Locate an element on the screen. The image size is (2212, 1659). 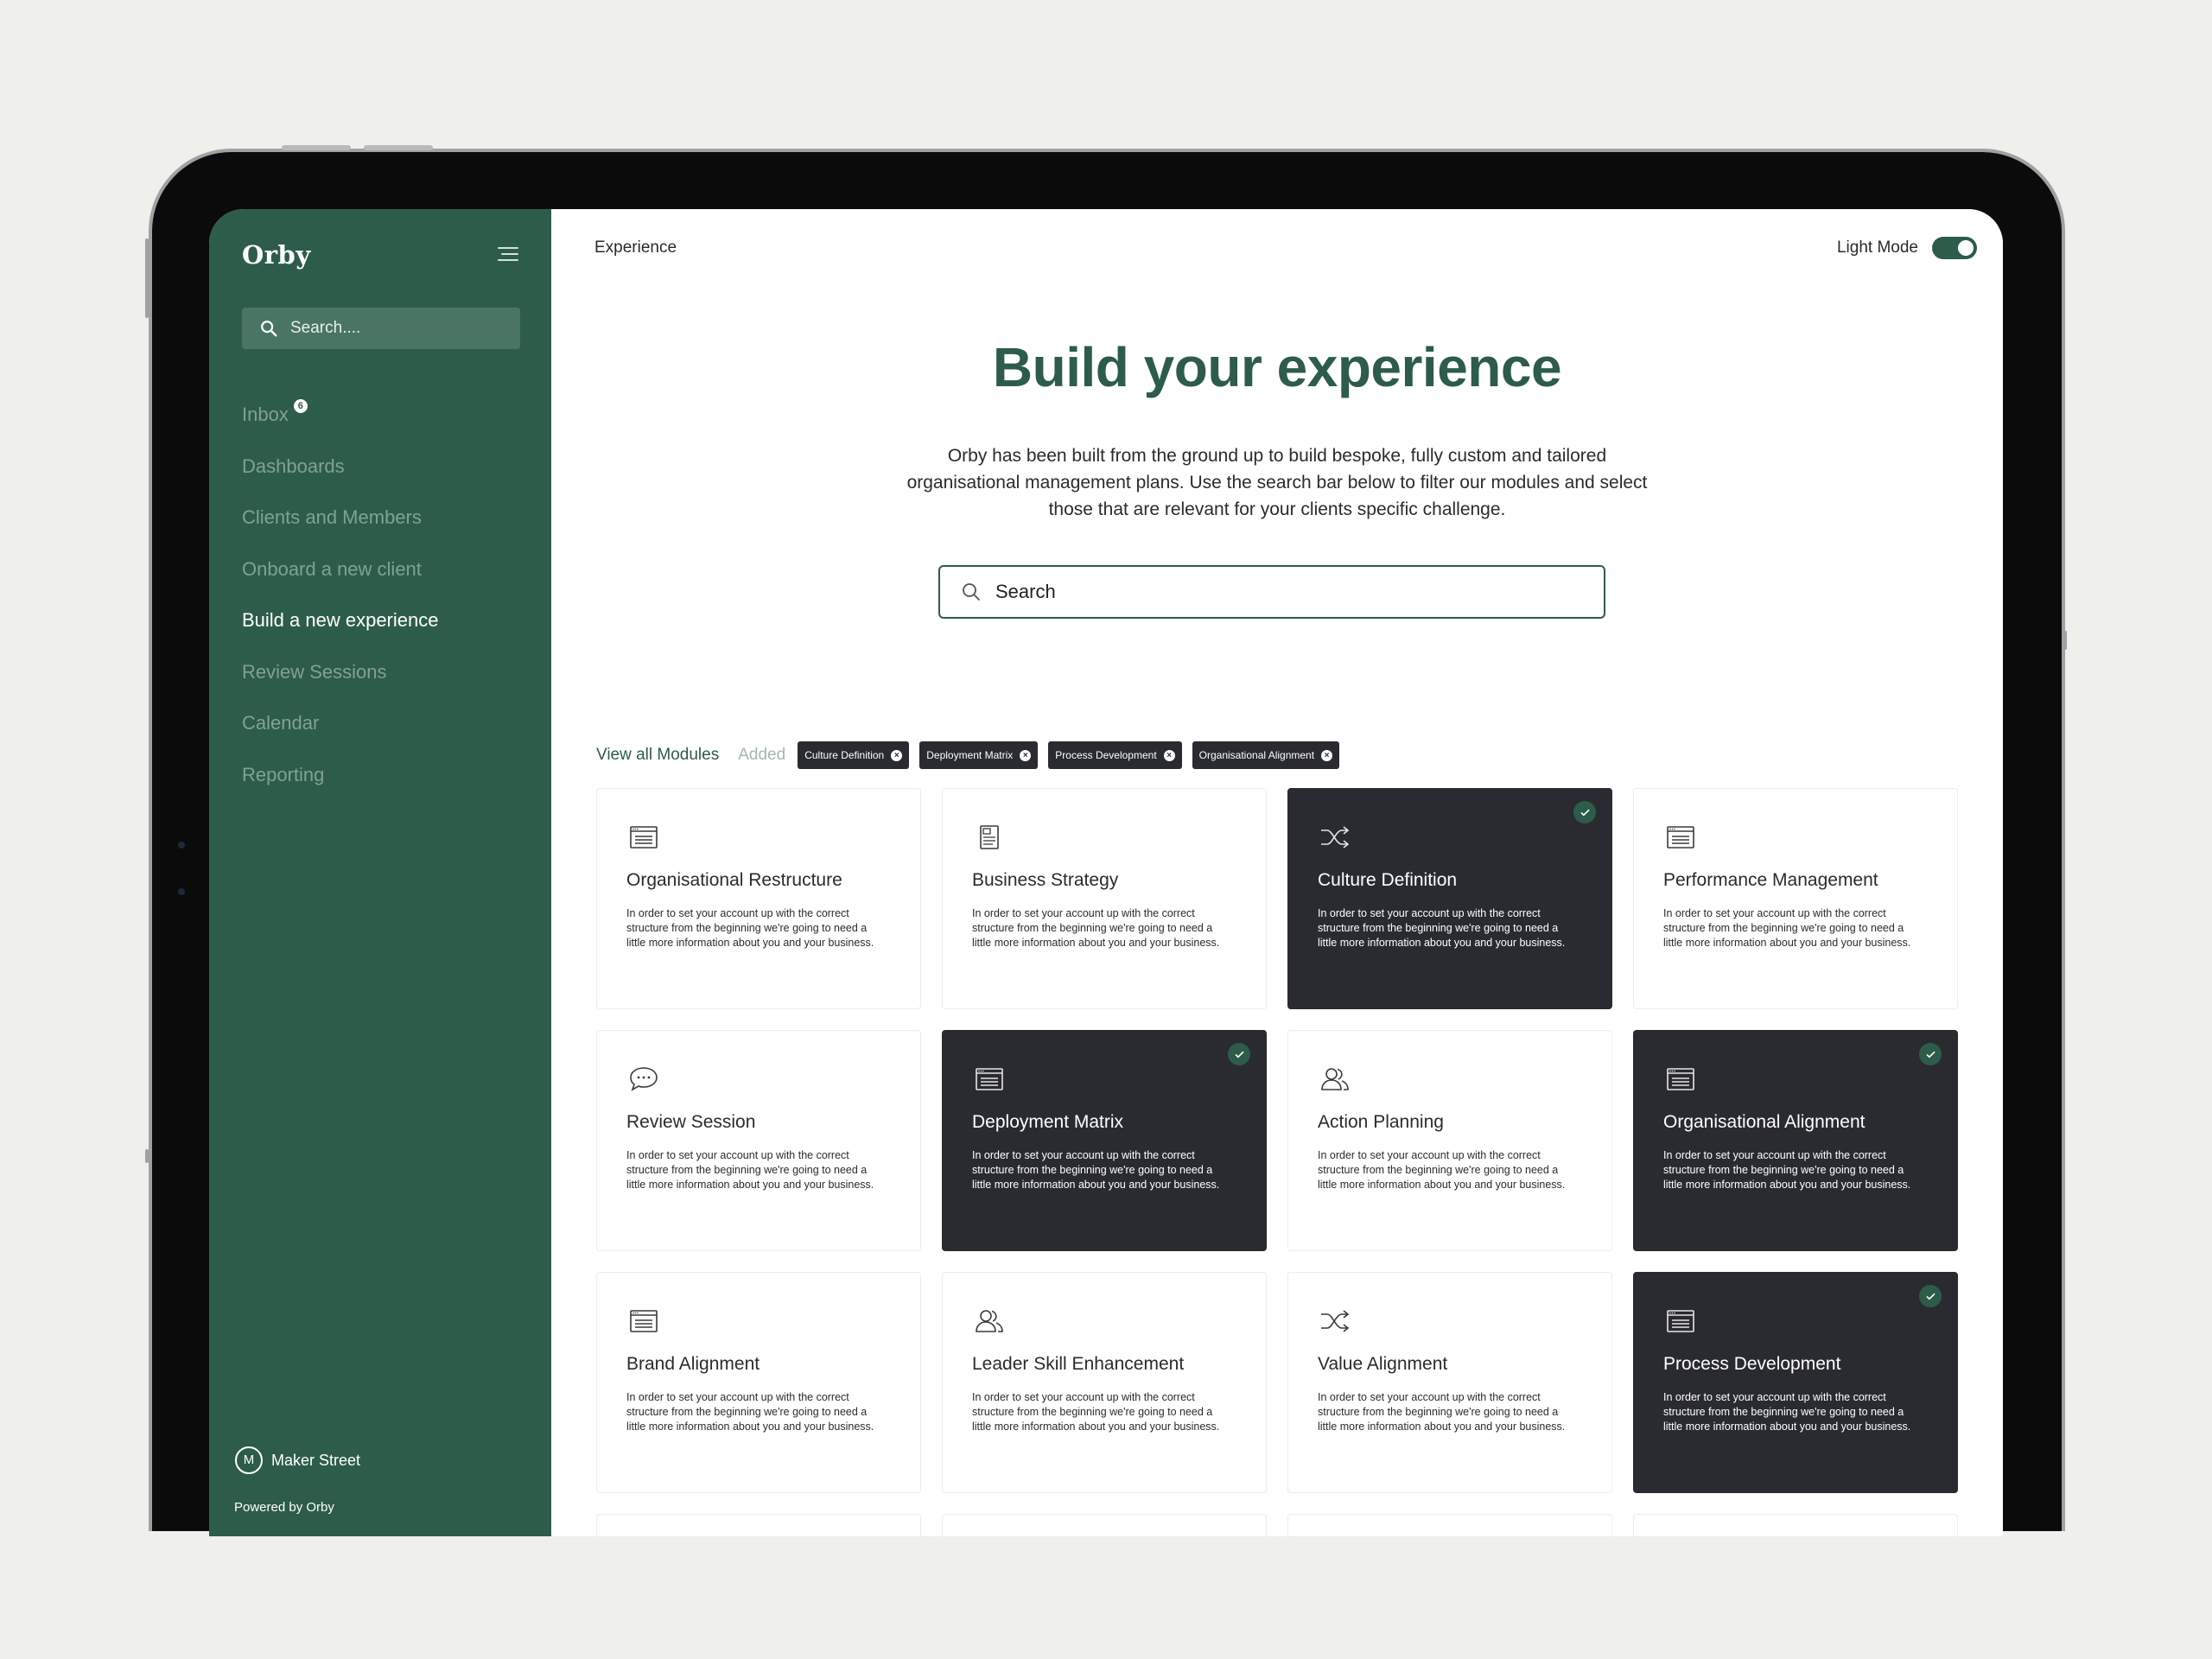
sidebar-search is located at coordinates (381, 328).